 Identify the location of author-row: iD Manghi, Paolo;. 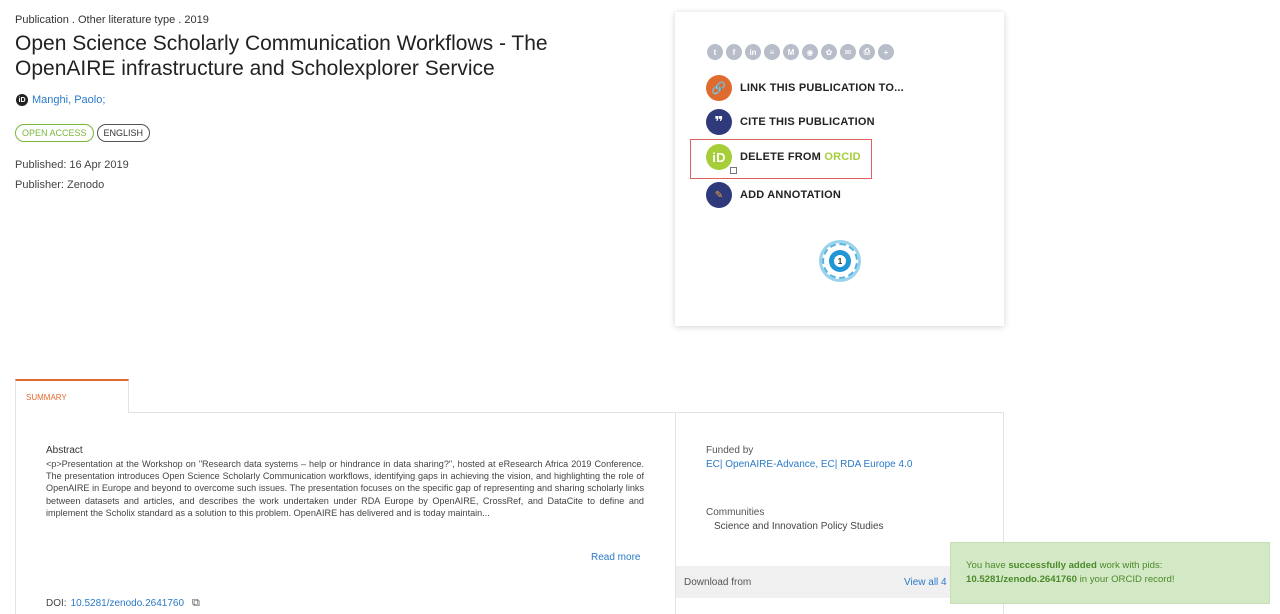
(60, 100).